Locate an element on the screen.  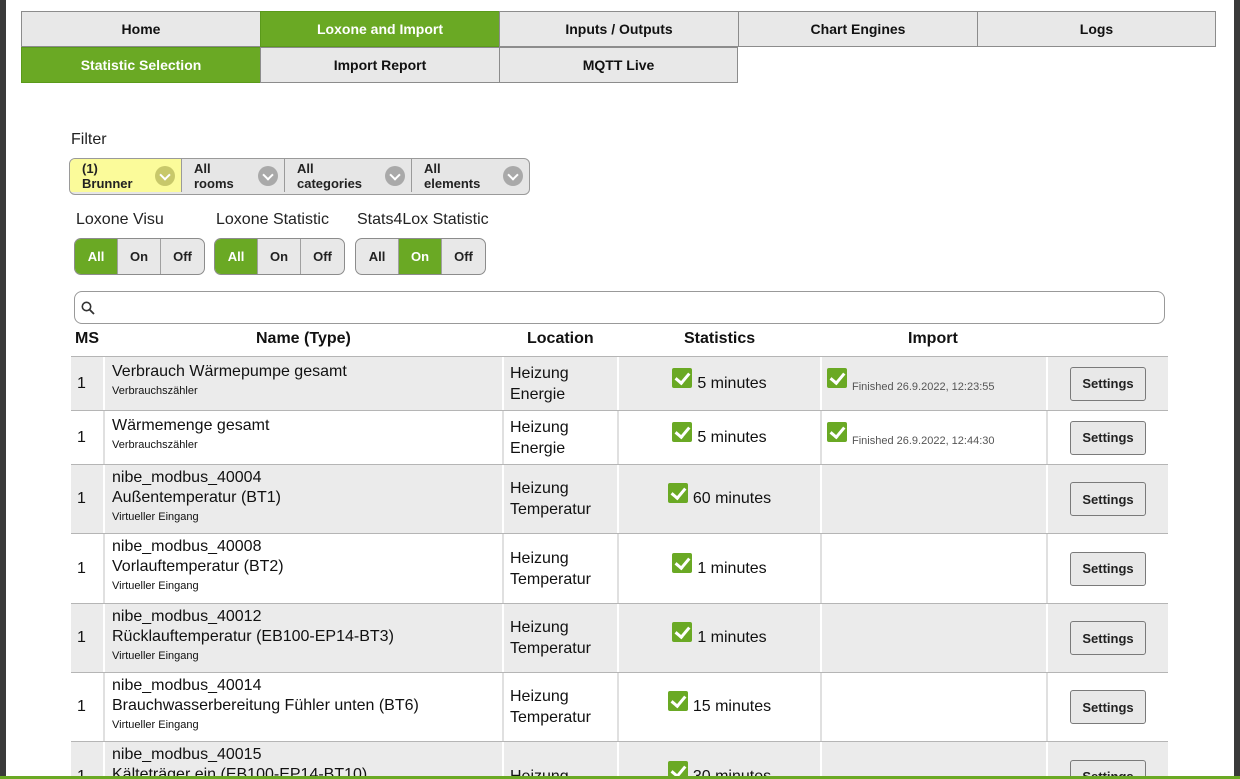
col-header-statistics: Statistics is located at coordinates (720, 338).